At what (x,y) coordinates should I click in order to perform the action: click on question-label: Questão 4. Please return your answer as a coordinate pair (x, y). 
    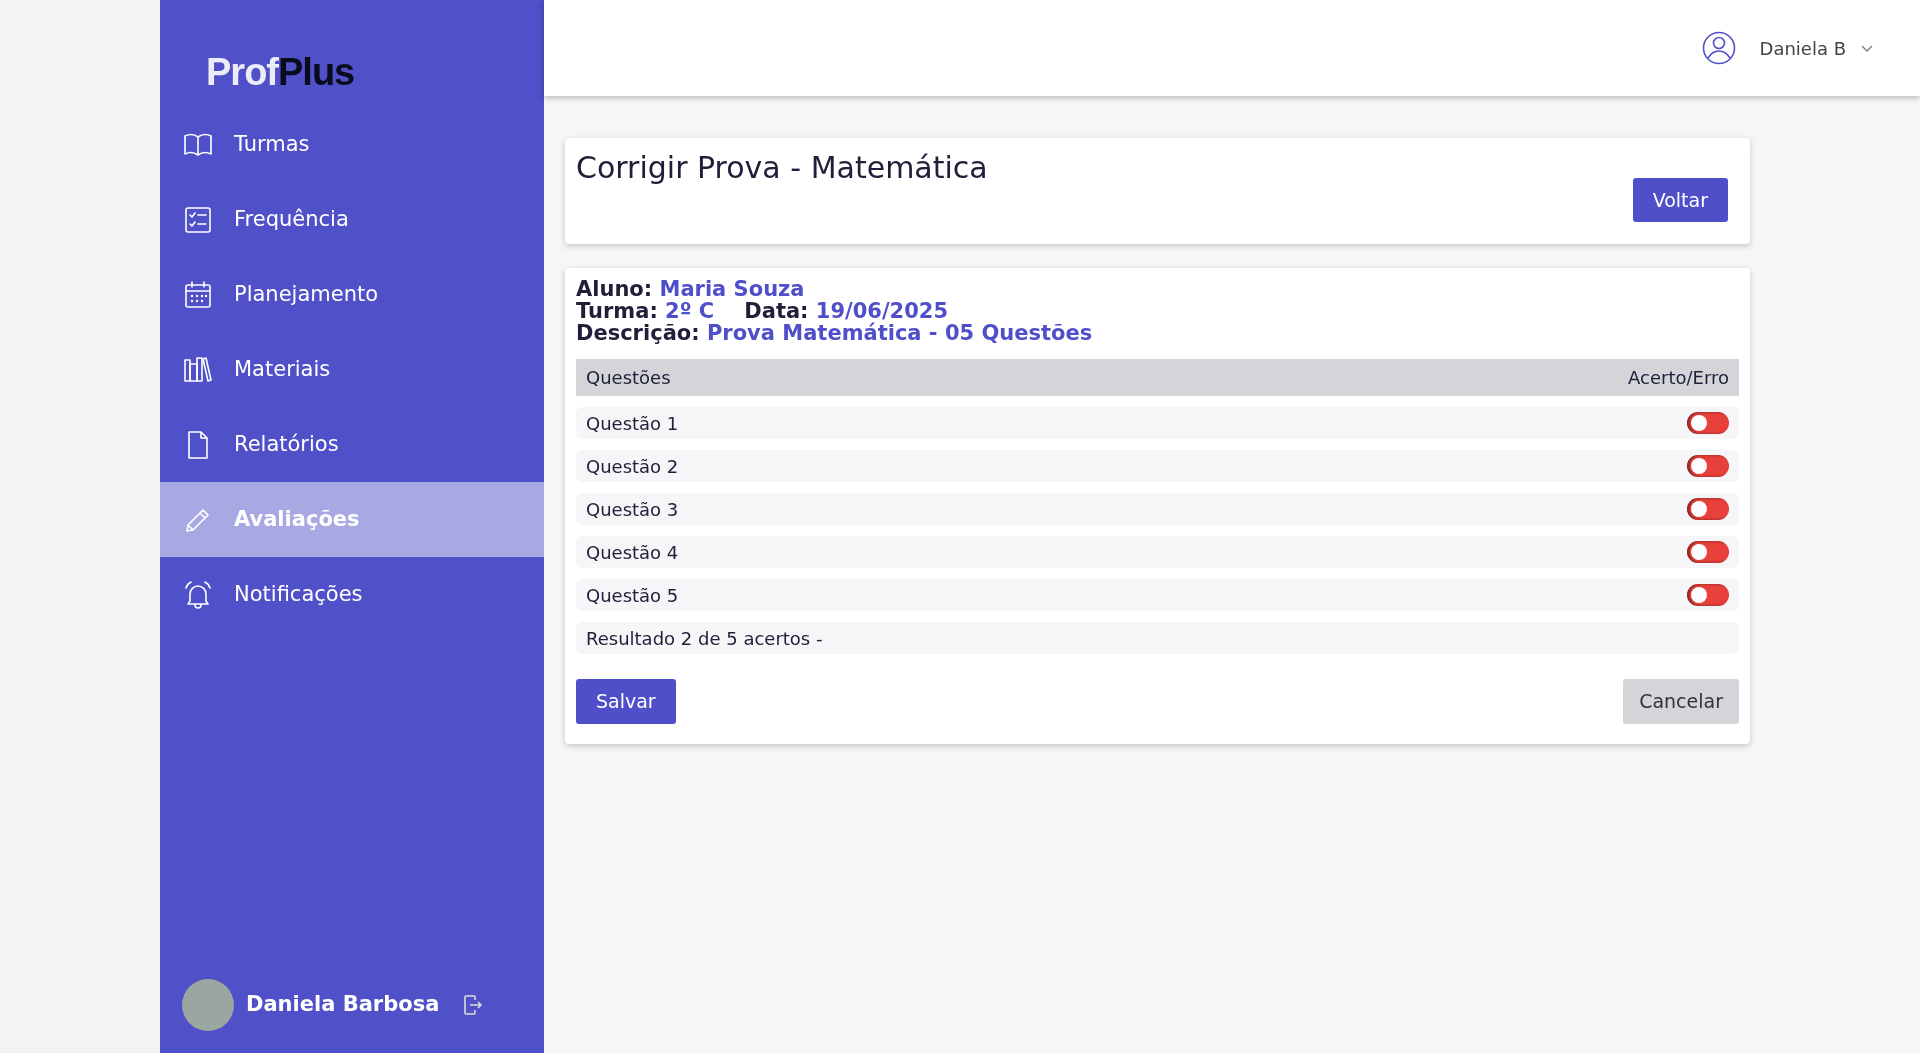
    Looking at the image, I should click on (632, 552).